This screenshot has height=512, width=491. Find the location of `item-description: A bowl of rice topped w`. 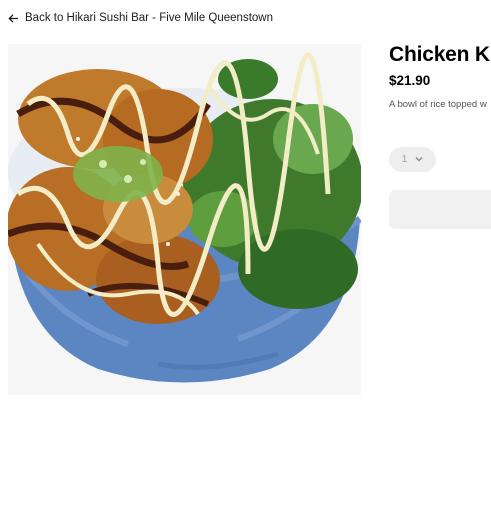

item-description: A bowl of rice topped w is located at coordinates (438, 104).